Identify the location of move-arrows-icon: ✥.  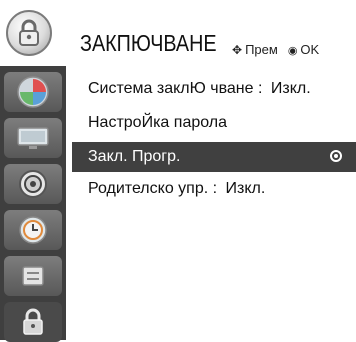
(237, 50).